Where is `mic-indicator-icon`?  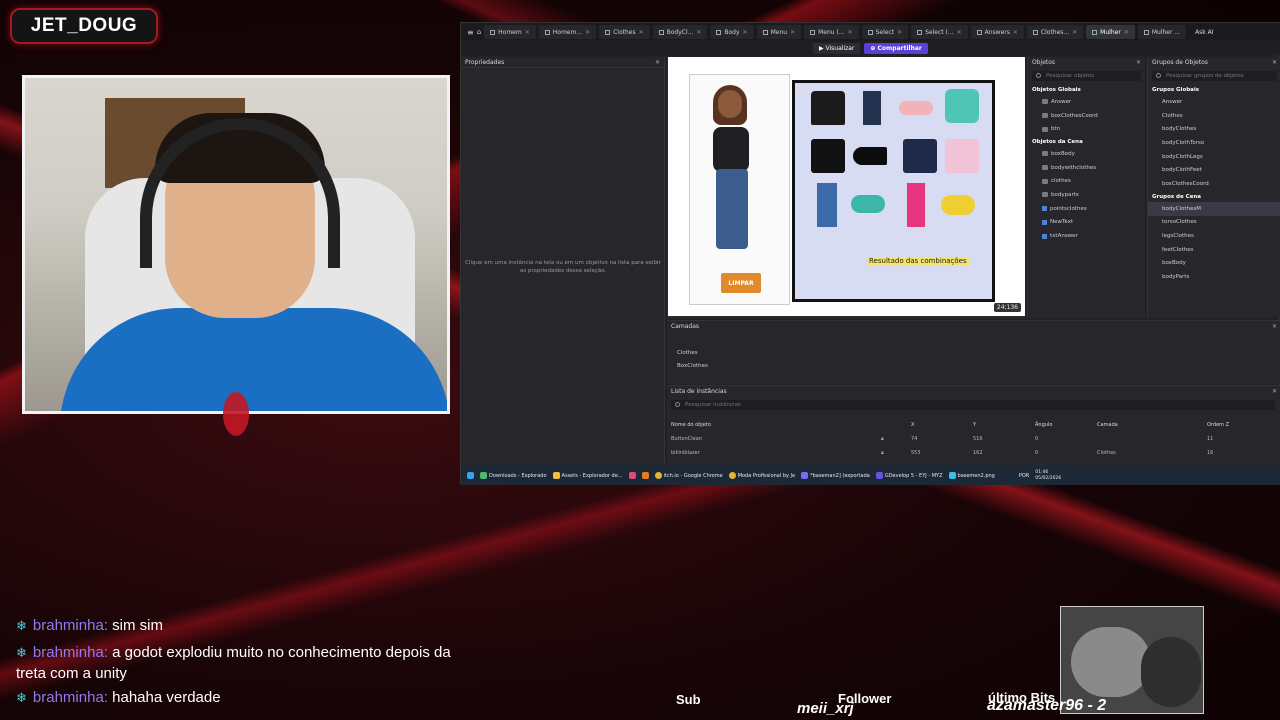
mic-indicator-icon is located at coordinates (236, 414).